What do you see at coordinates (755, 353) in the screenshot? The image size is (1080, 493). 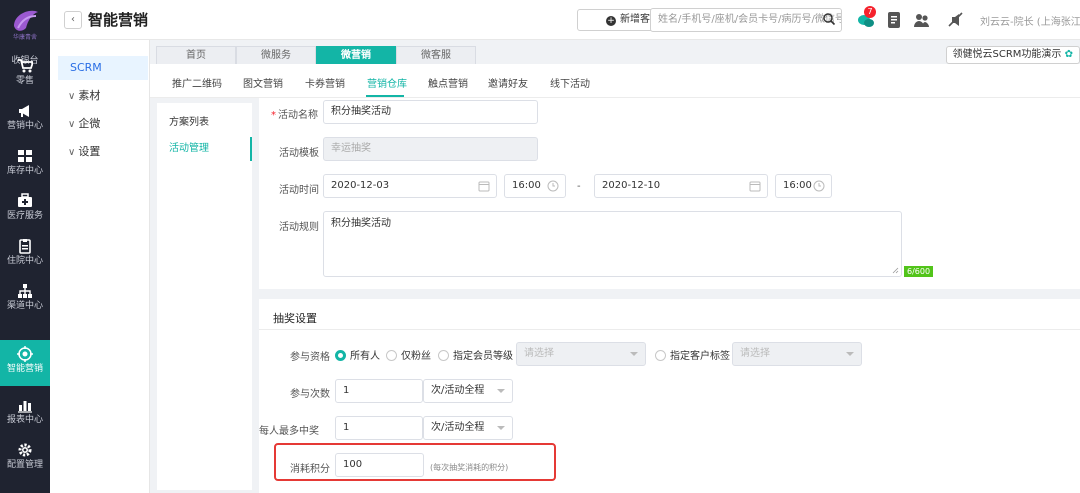 I see `select-placeholder: 请选择` at bounding box center [755, 353].